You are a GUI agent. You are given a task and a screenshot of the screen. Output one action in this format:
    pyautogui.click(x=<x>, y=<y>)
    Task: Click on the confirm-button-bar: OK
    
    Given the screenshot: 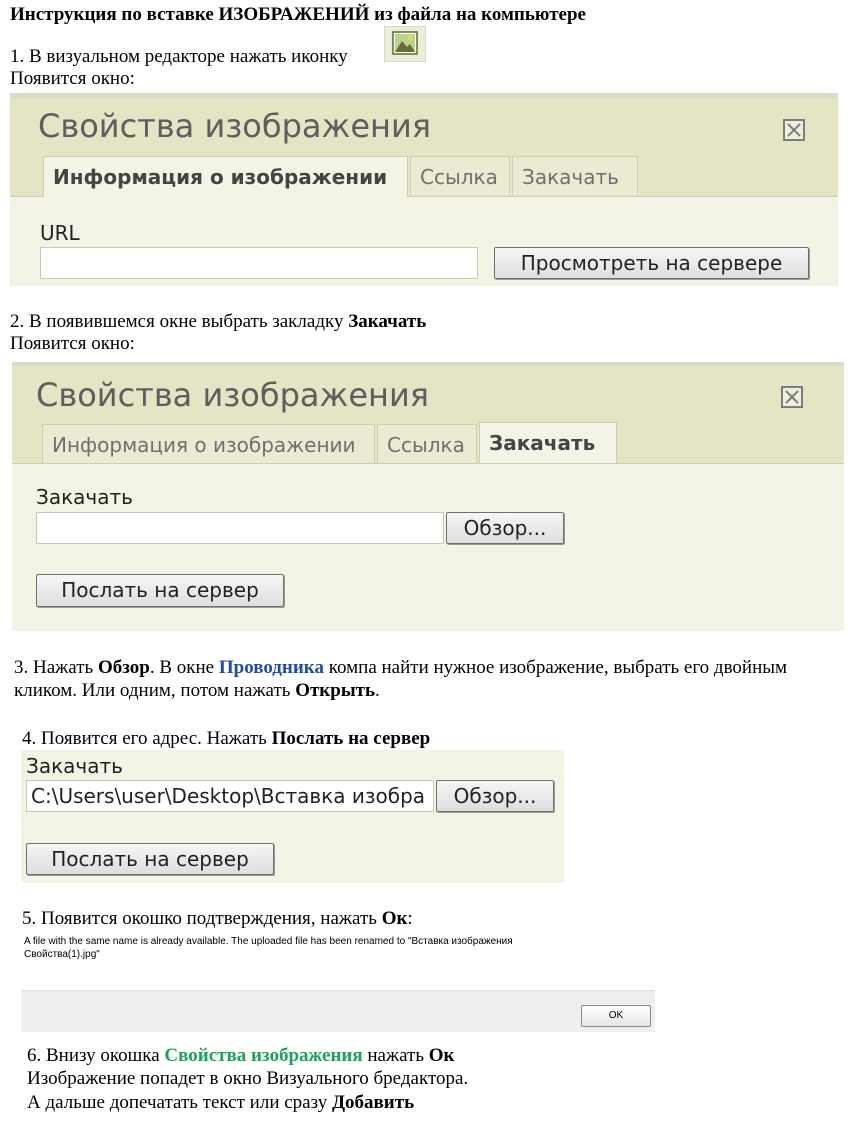 What is the action you would take?
    pyautogui.click(x=338, y=1011)
    